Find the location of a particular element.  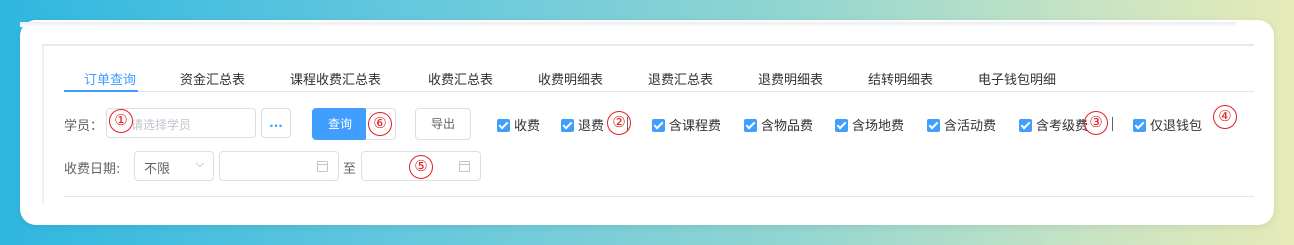

checkbox-item-fee: 含物品费 is located at coordinates (778, 124).